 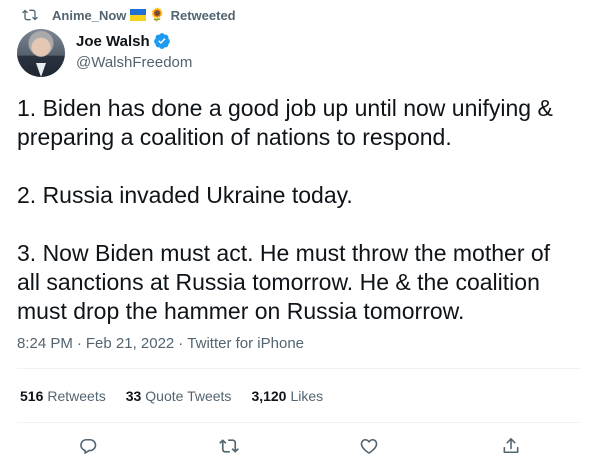 I want to click on retweets-count: 516, so click(x=32, y=396).